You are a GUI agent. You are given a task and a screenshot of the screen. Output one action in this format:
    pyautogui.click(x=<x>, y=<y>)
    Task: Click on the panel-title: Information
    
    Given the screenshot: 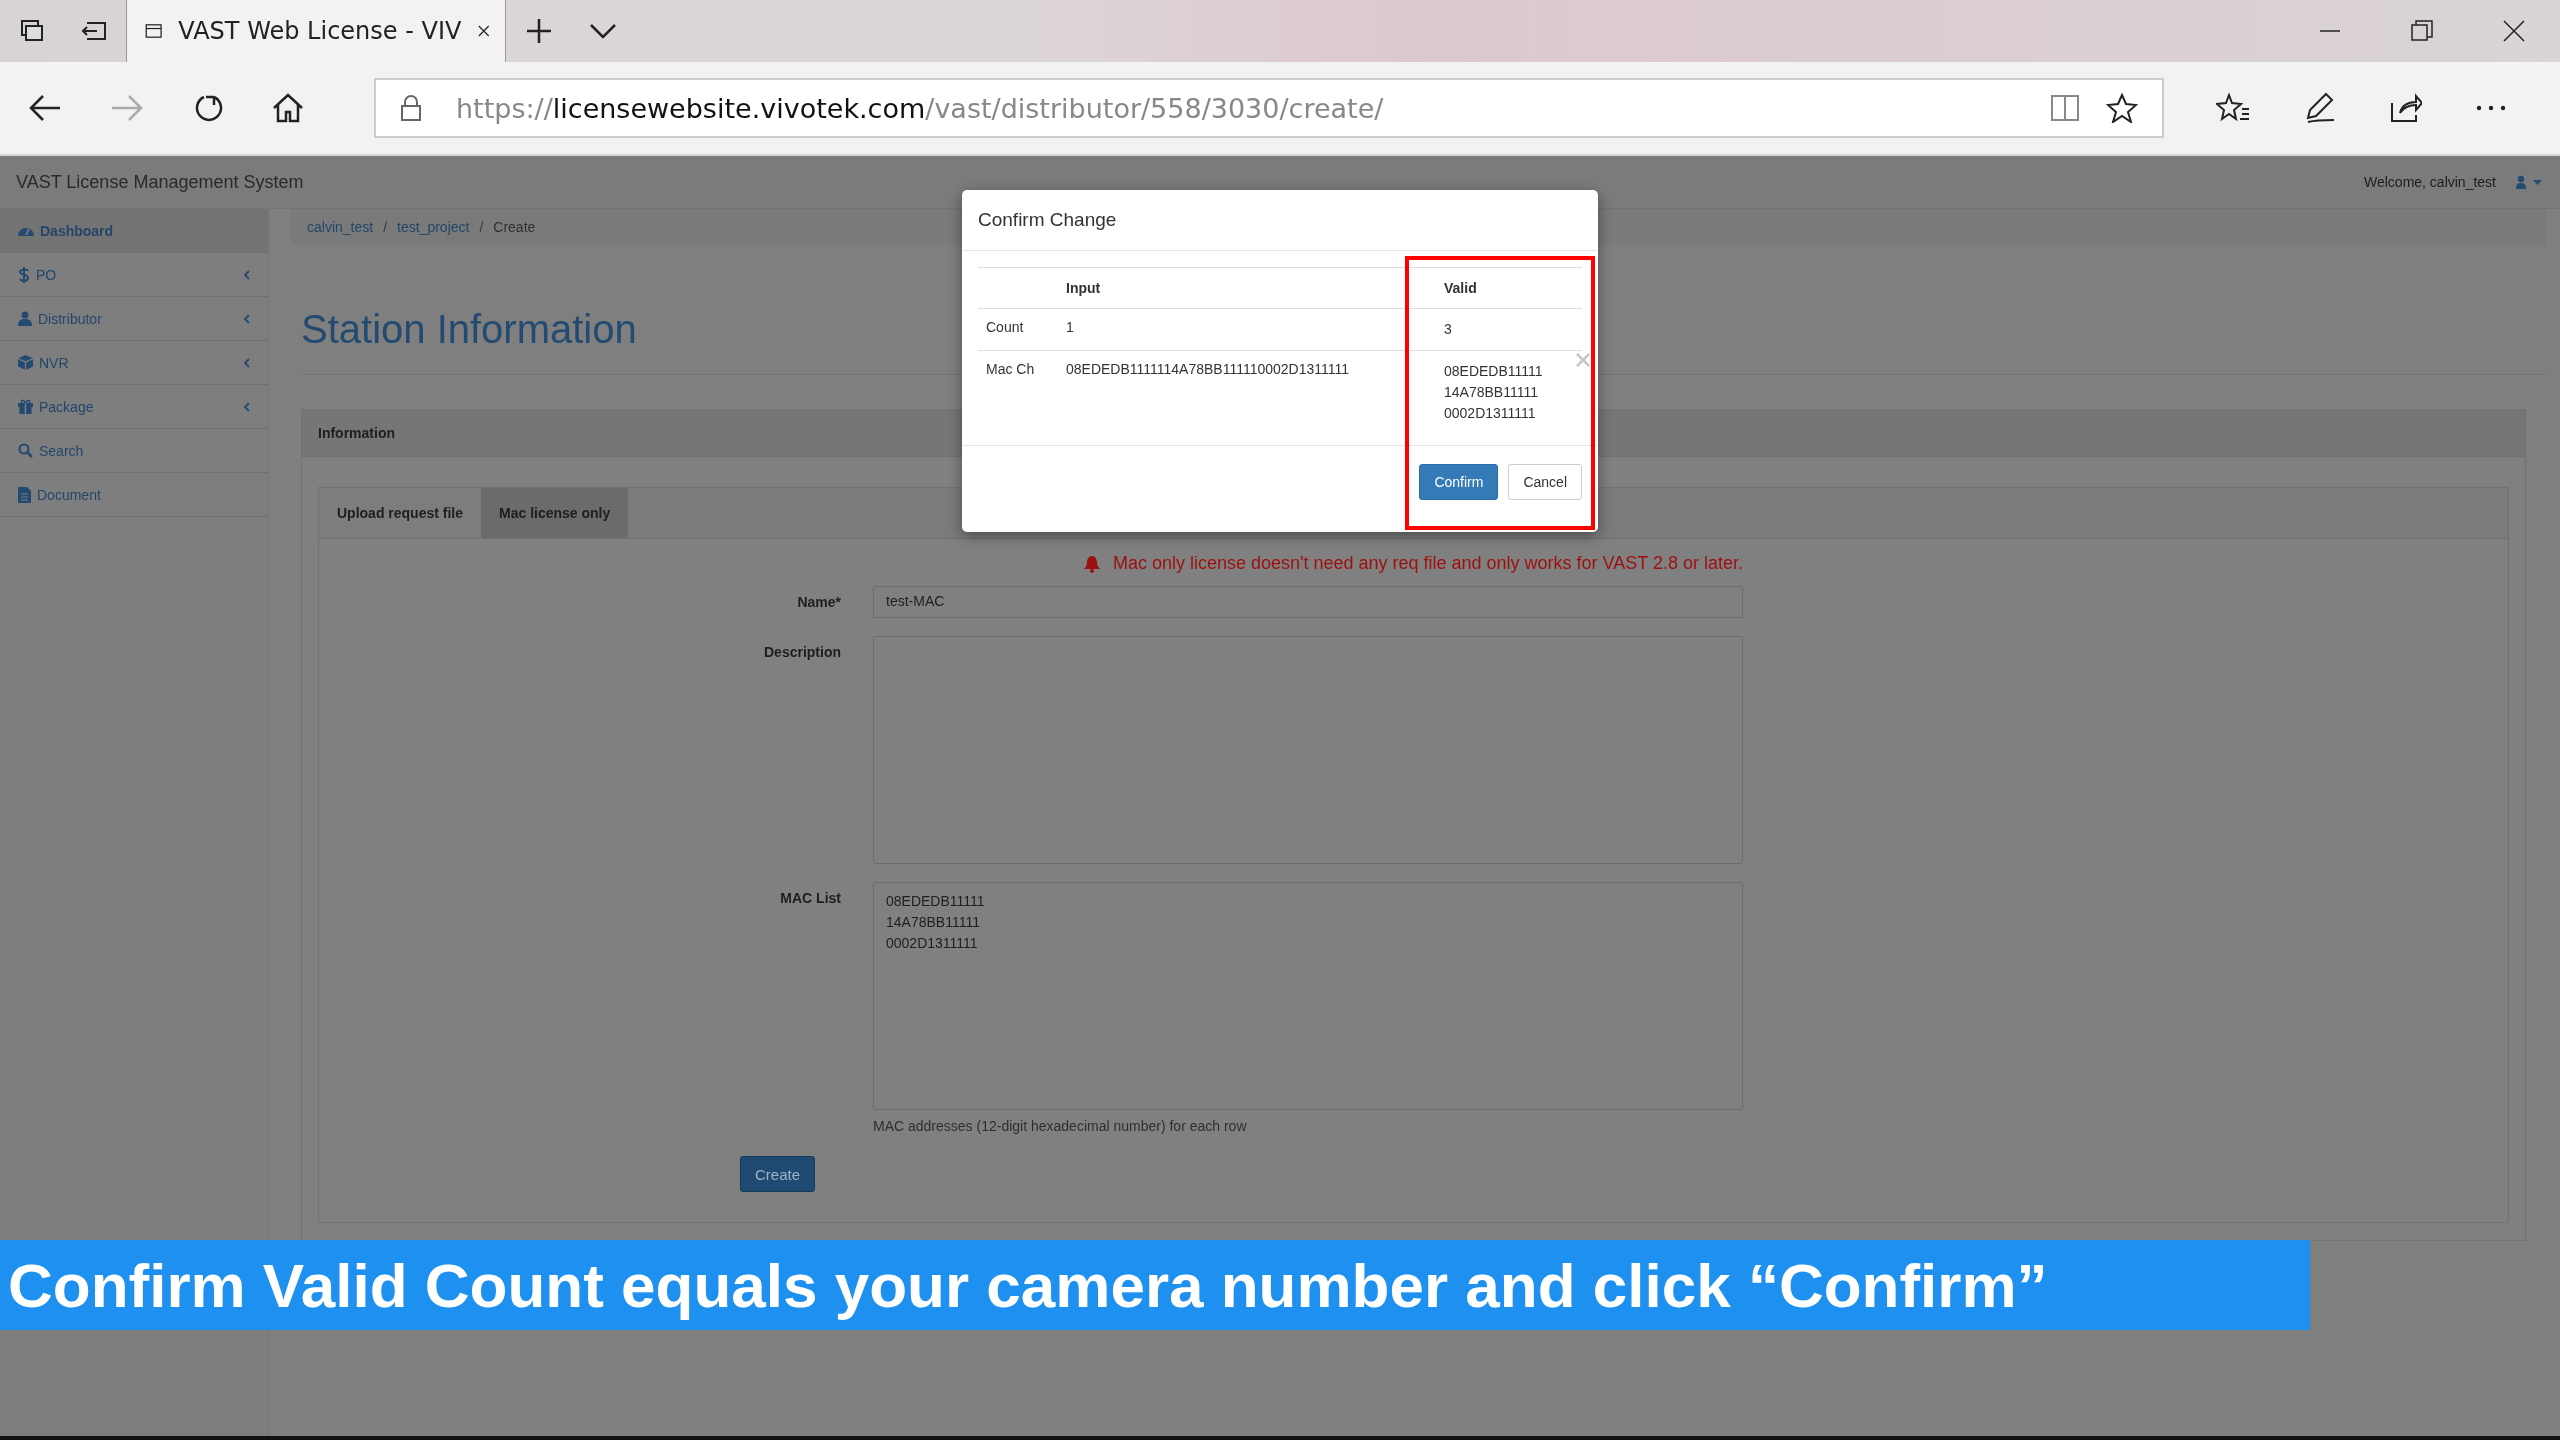 What is the action you would take?
    pyautogui.click(x=356, y=433)
    